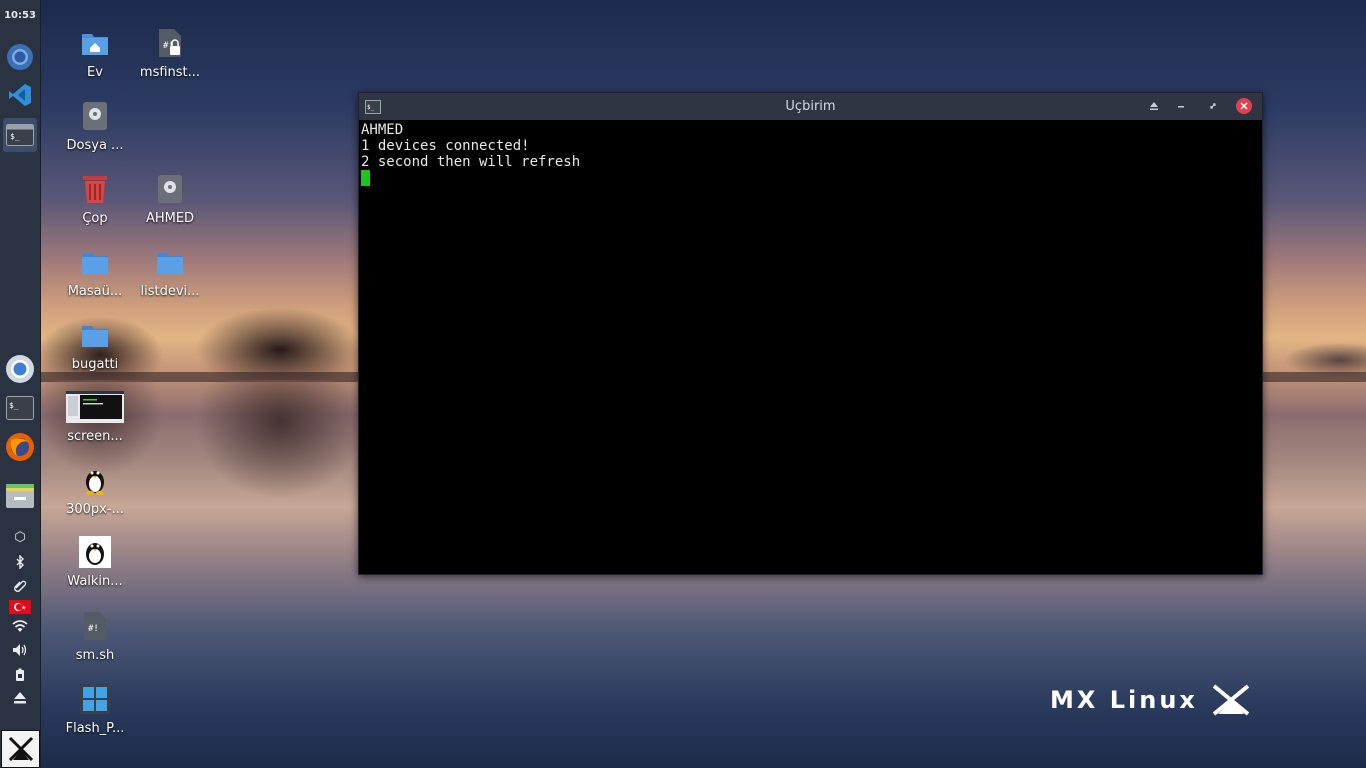 The image size is (1366, 768). I want to click on window-title: Uçbirim, so click(810, 106).